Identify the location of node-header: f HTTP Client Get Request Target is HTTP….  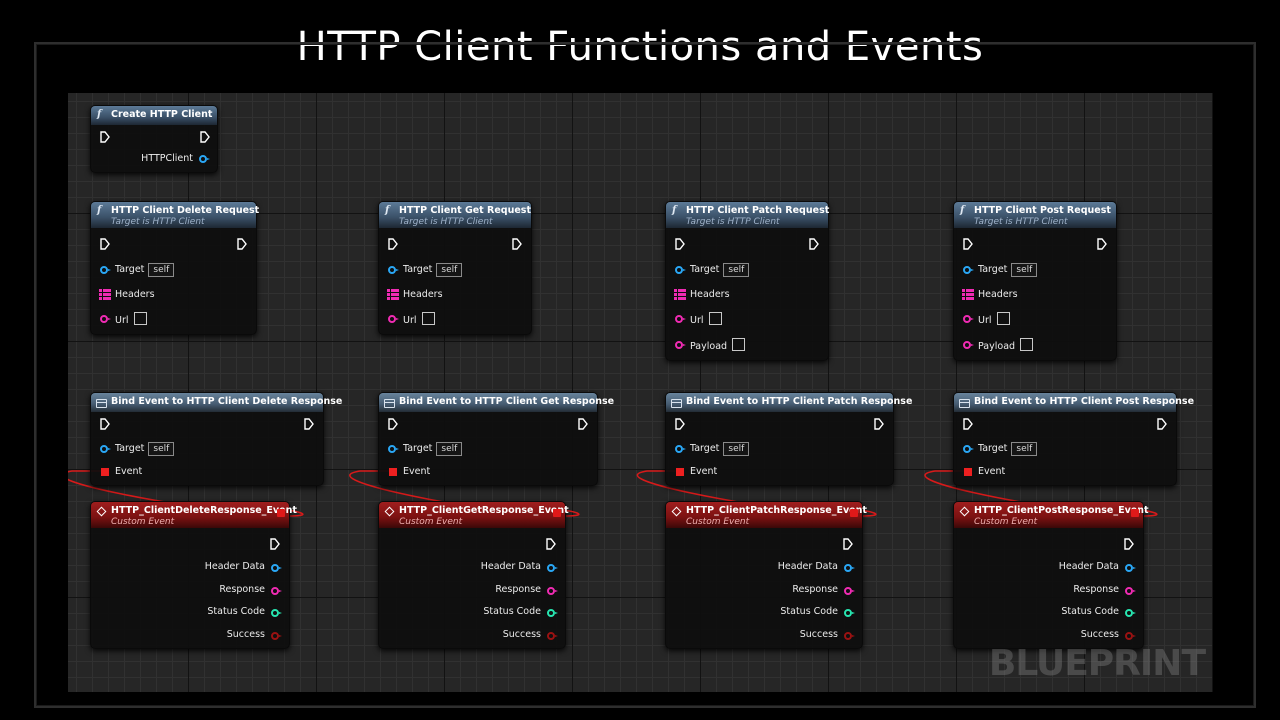
(455, 215).